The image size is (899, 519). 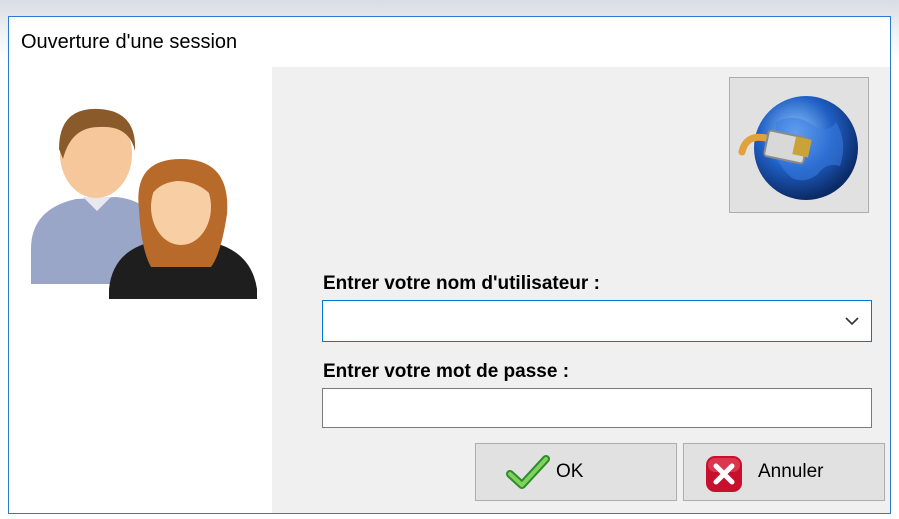 I want to click on check-icon, so click(x=528, y=472).